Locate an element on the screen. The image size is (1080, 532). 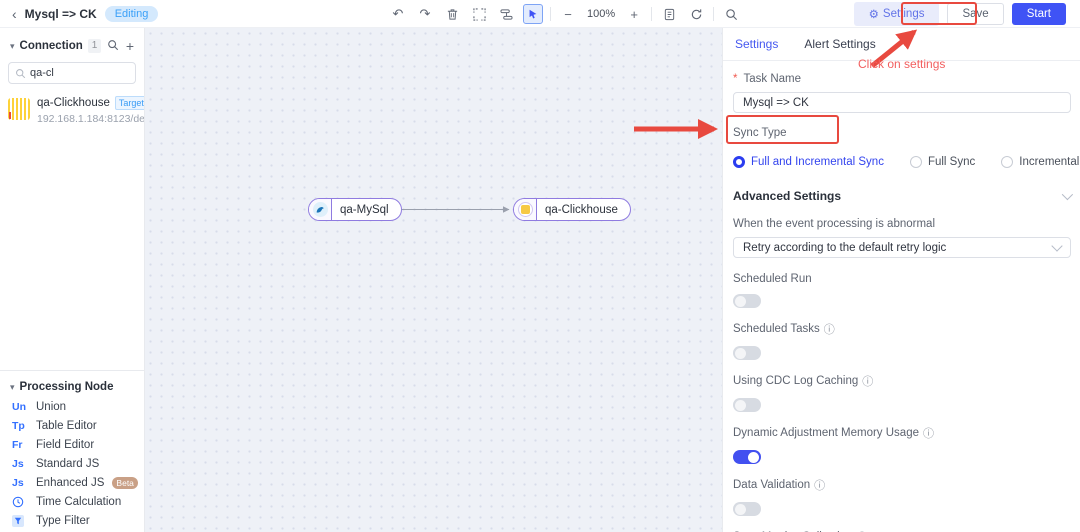
back-icon: ‹ is located at coordinates (14, 14).